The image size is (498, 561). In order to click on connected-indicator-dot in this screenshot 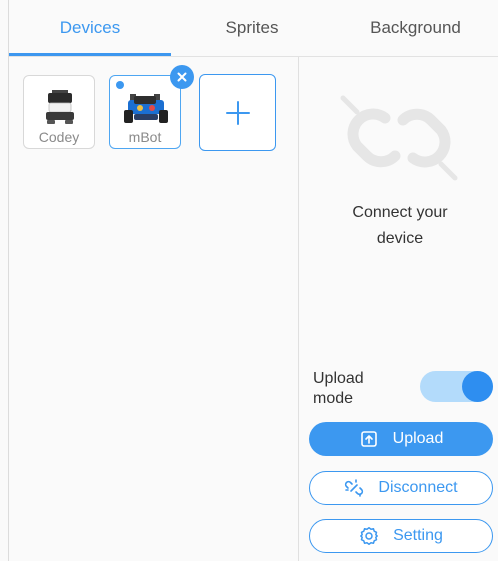, I will do `click(120, 85)`.